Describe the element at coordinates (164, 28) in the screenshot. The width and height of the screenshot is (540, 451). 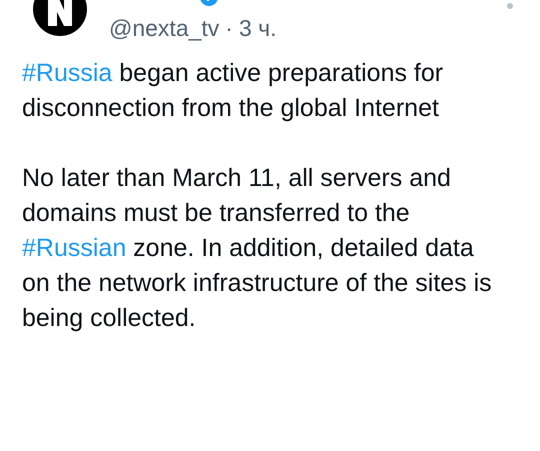
I see `author-handle: @nexta_tv` at that location.